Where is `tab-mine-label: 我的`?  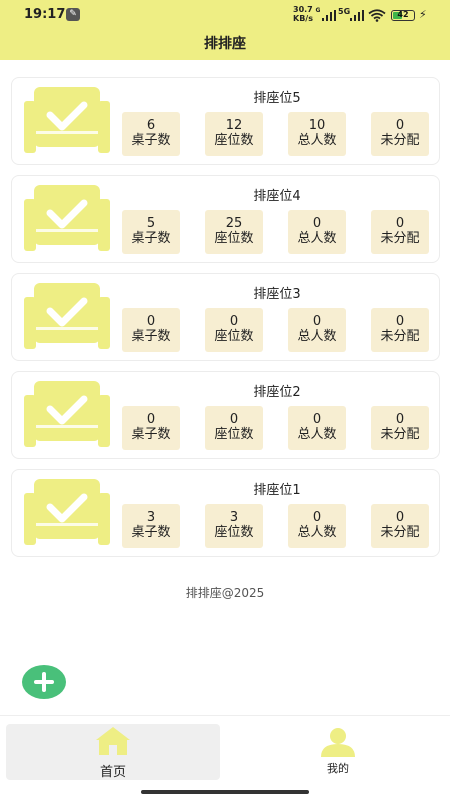
tab-mine-label: 我的 is located at coordinates (338, 768).